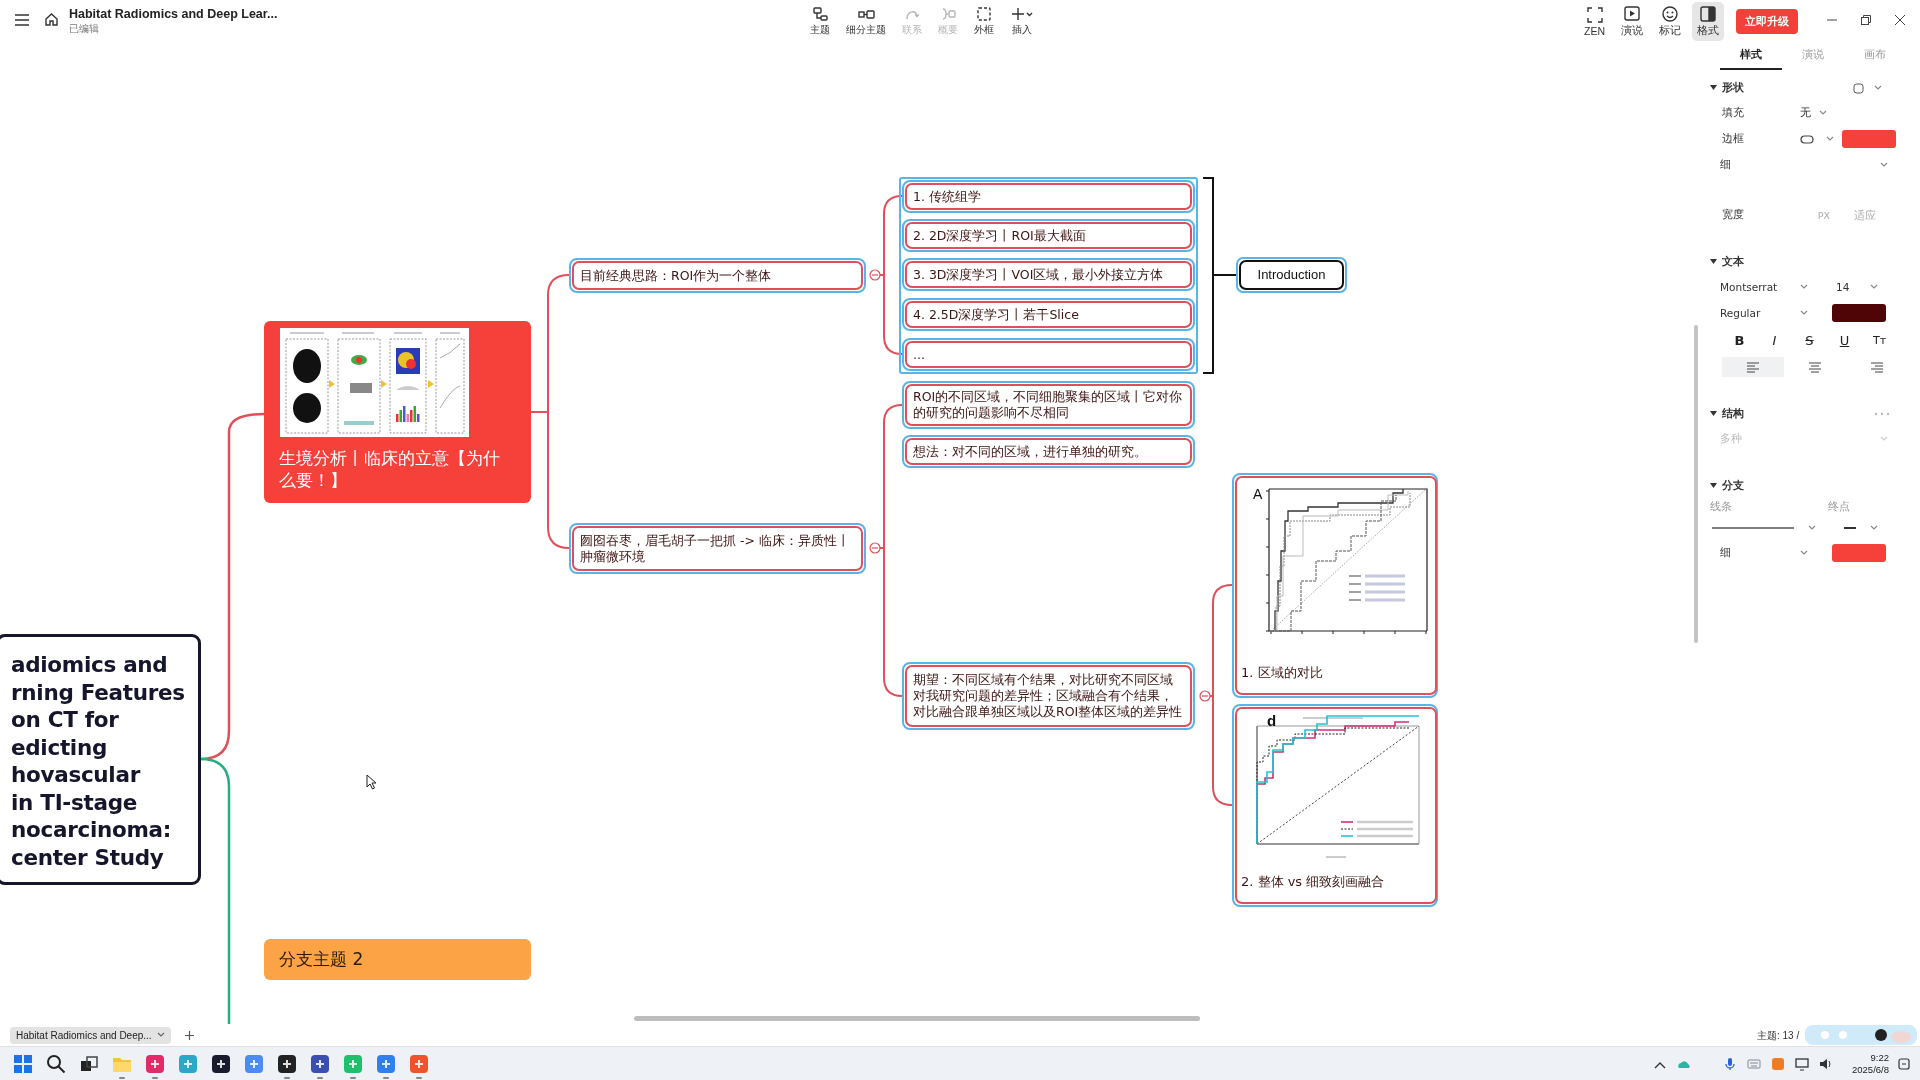 This screenshot has width=1920, height=1080. Describe the element at coordinates (1272, 721) in the screenshot. I see `panel-label: d` at that location.